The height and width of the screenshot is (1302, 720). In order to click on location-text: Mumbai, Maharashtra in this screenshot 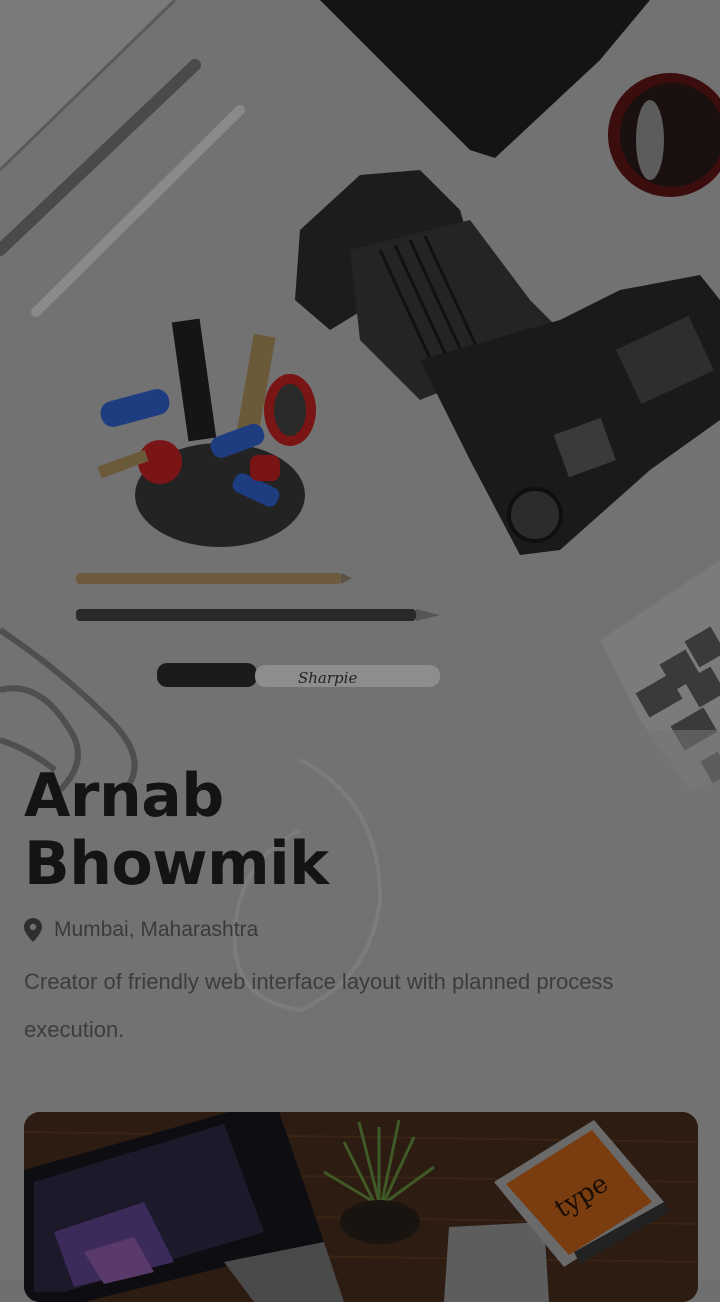, I will do `click(156, 929)`.